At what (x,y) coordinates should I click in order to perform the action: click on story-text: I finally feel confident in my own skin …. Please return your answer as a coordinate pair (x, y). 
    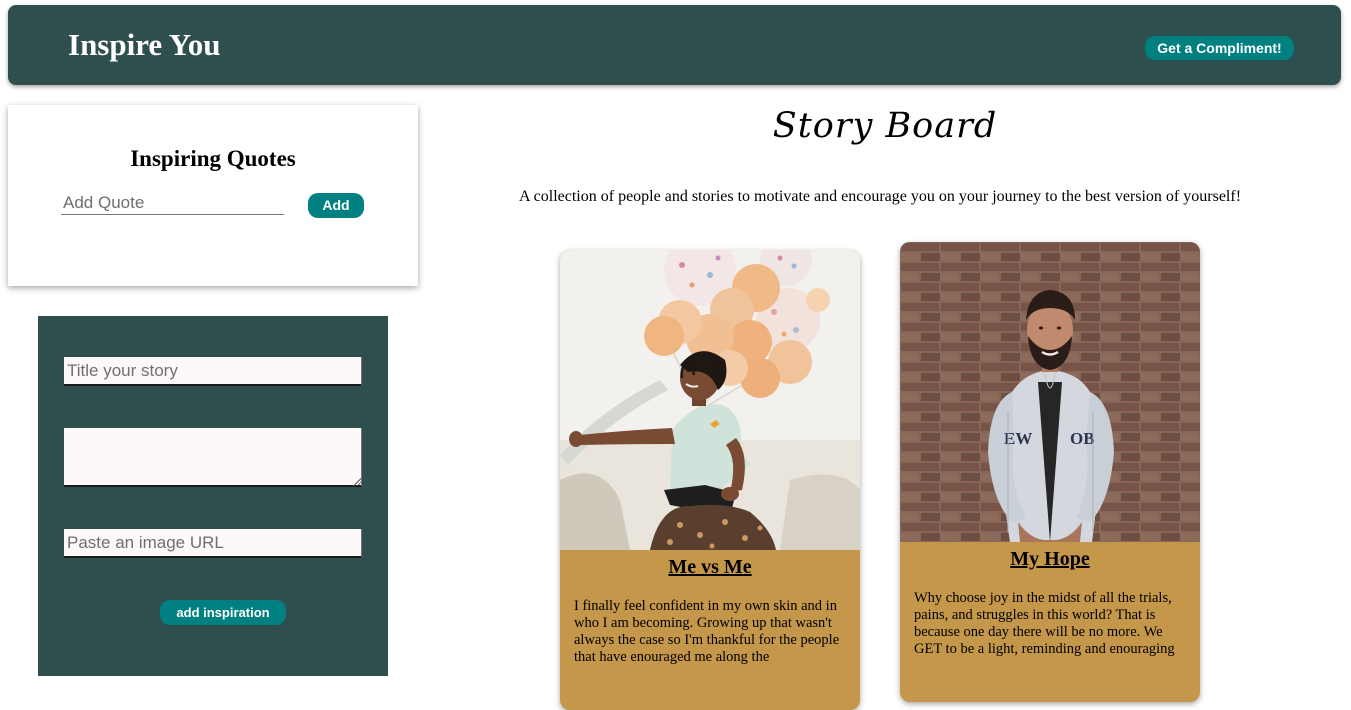
    Looking at the image, I should click on (707, 631).